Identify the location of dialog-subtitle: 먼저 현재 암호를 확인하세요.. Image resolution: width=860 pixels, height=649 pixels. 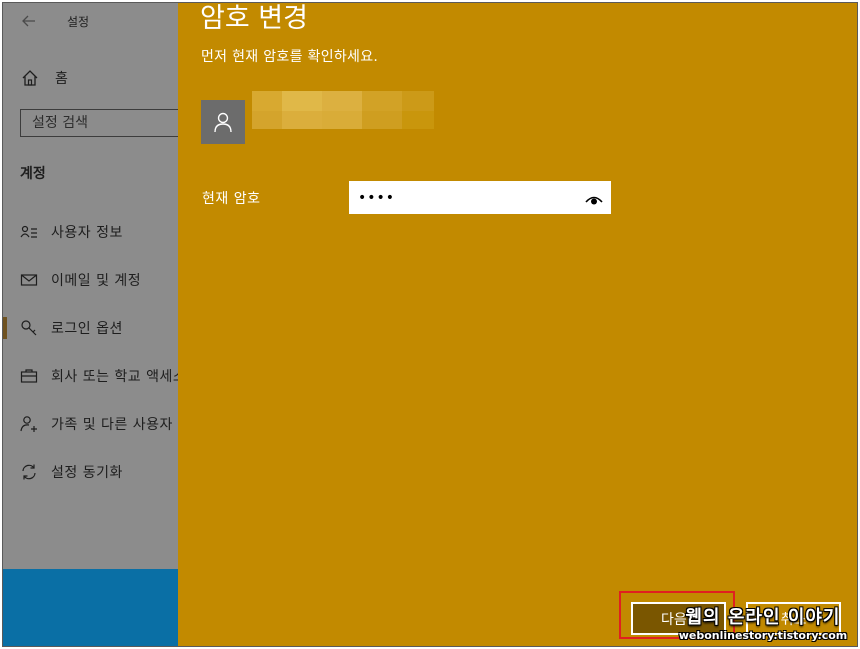
(290, 57).